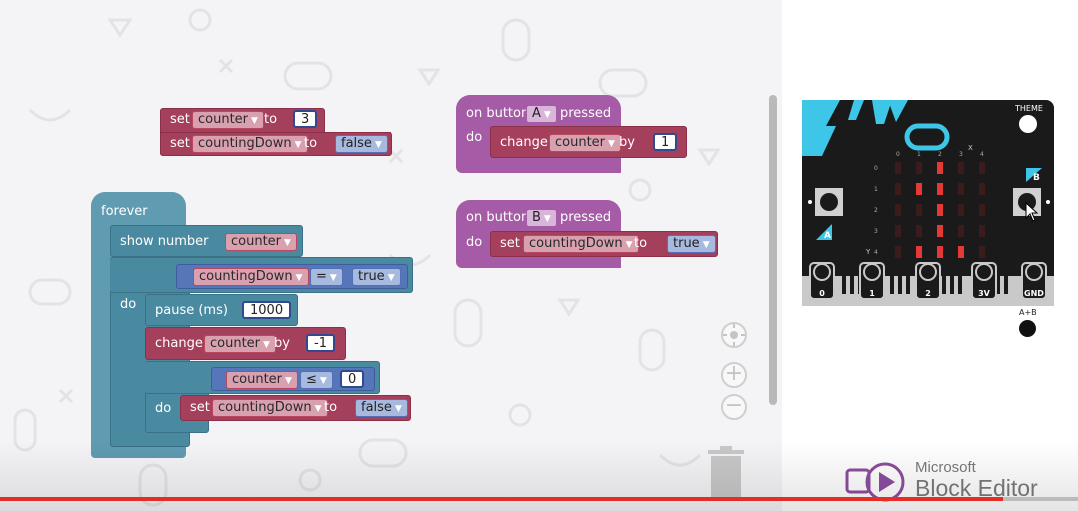 The width and height of the screenshot is (1078, 511). I want to click on zoom-out-icon: −, so click(734, 407).